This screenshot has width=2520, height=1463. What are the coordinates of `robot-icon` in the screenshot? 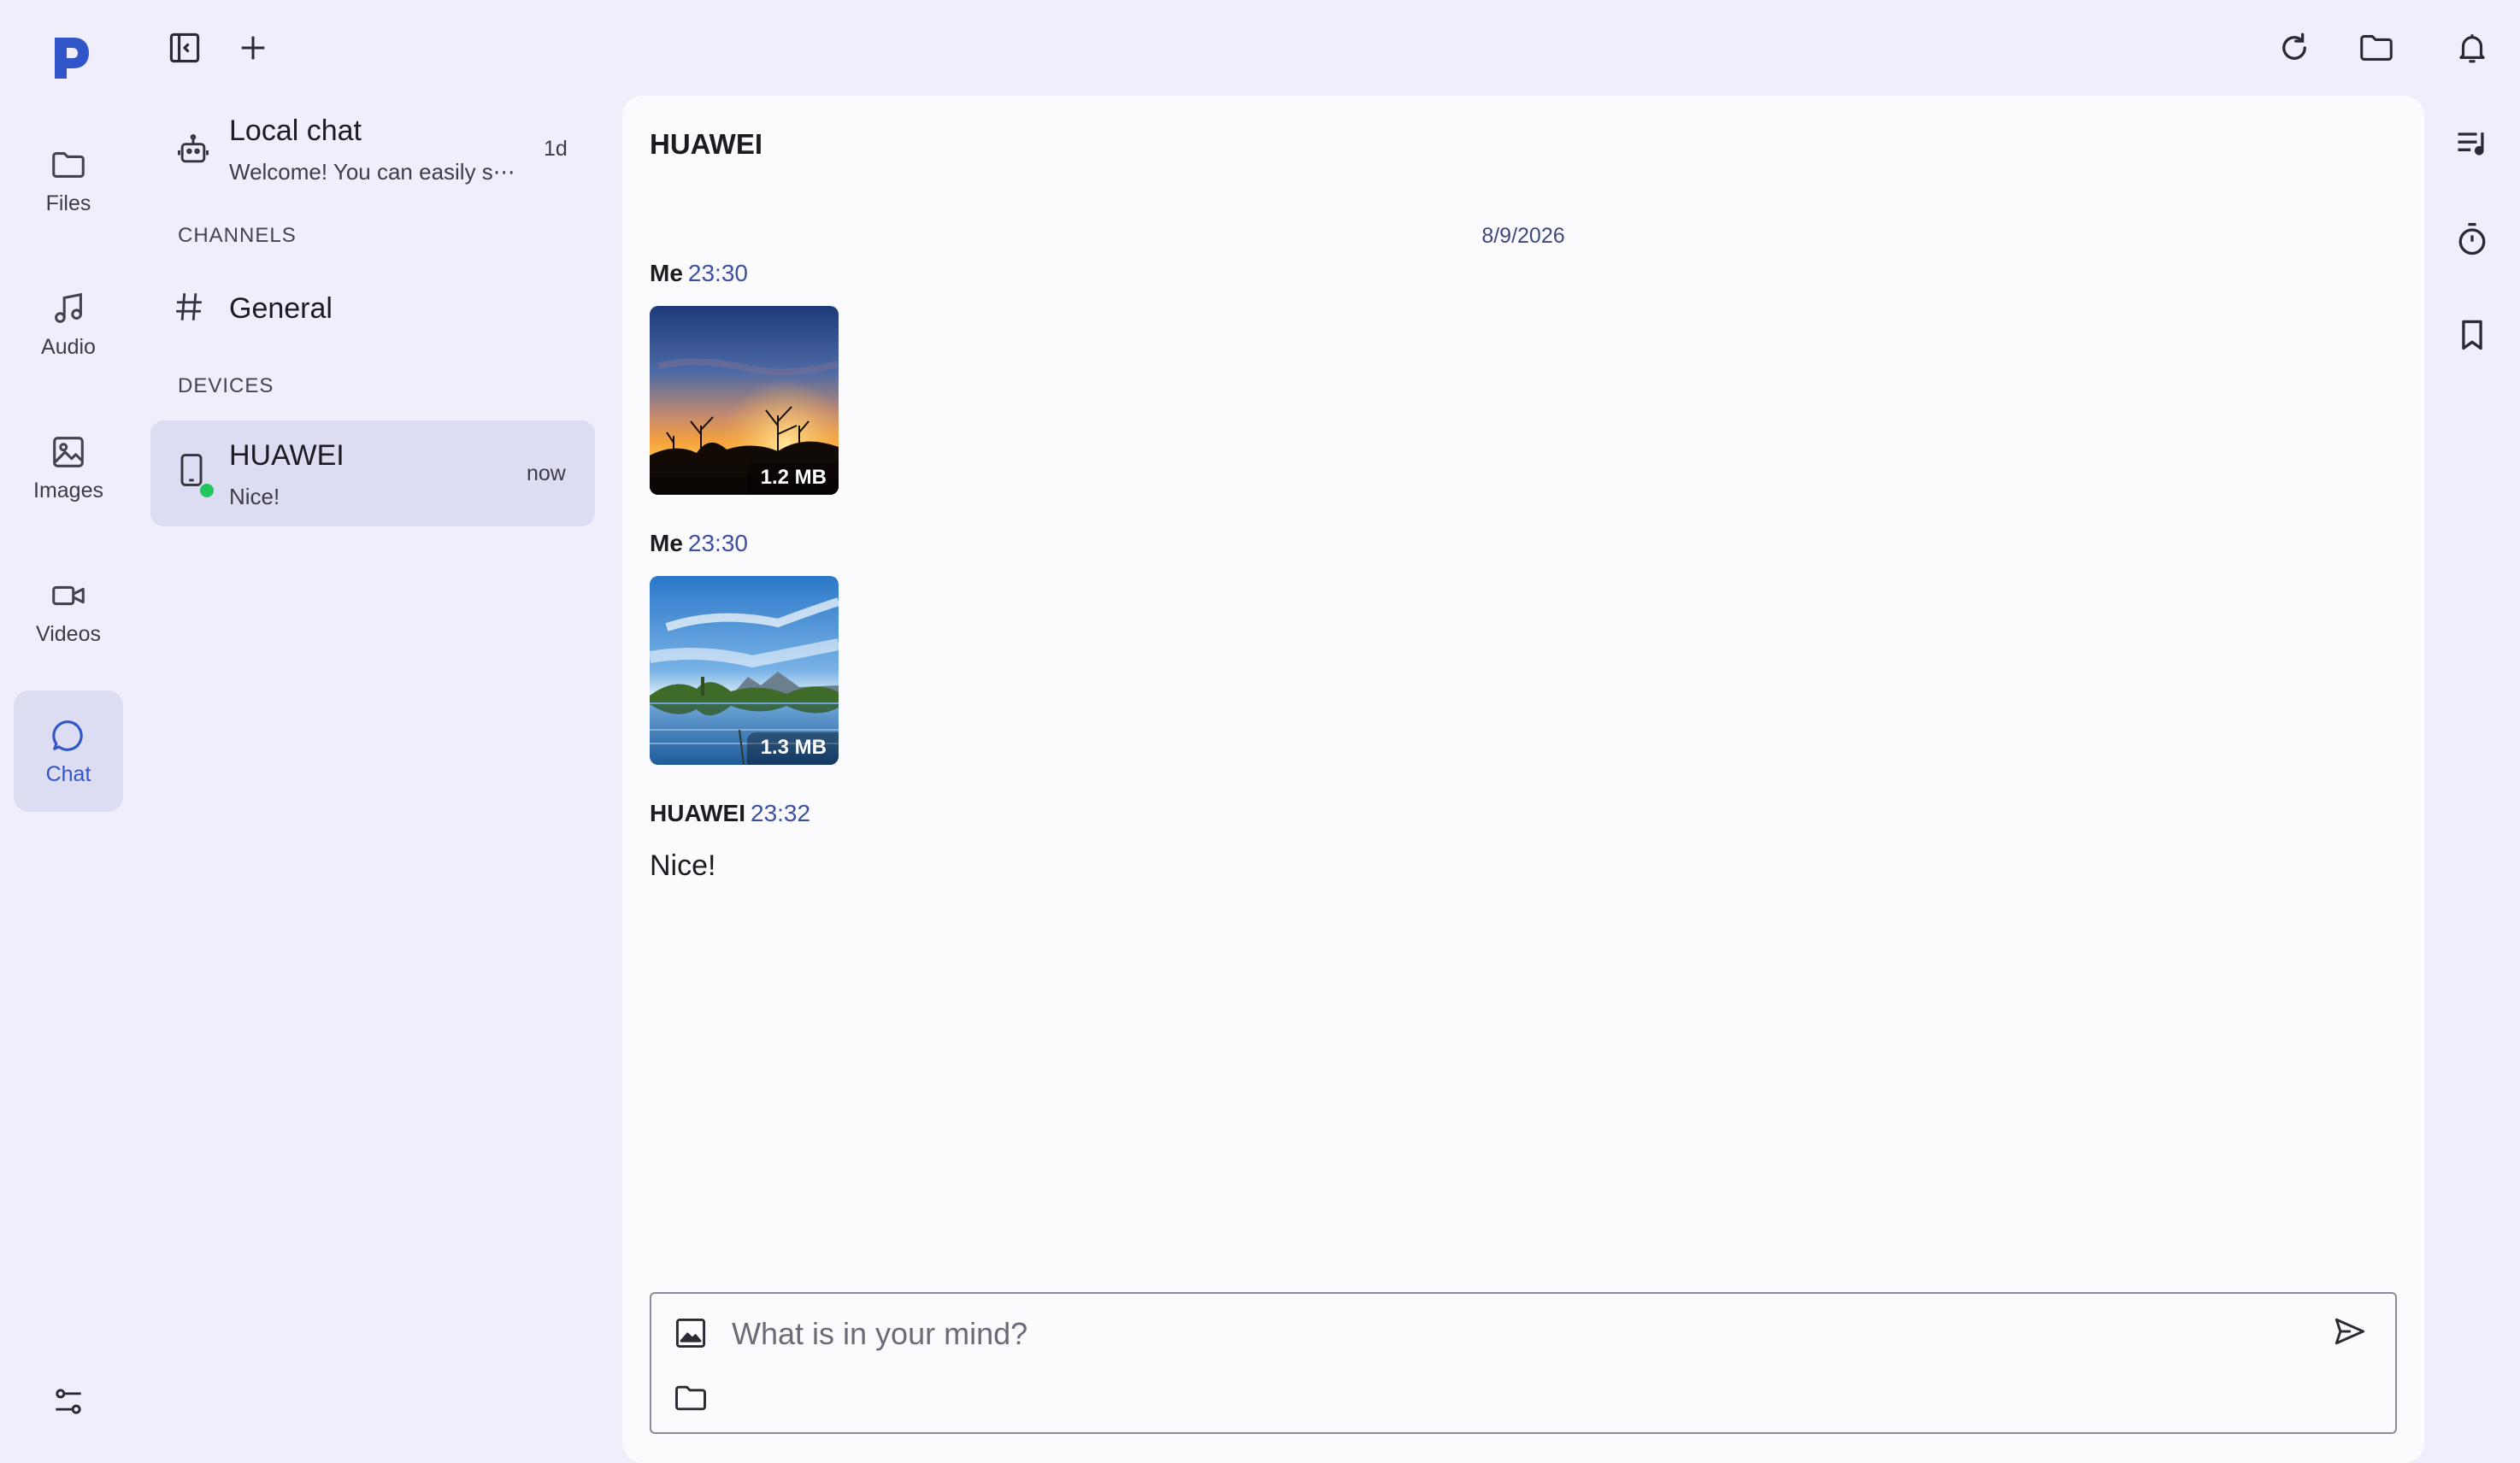 It's located at (193, 148).